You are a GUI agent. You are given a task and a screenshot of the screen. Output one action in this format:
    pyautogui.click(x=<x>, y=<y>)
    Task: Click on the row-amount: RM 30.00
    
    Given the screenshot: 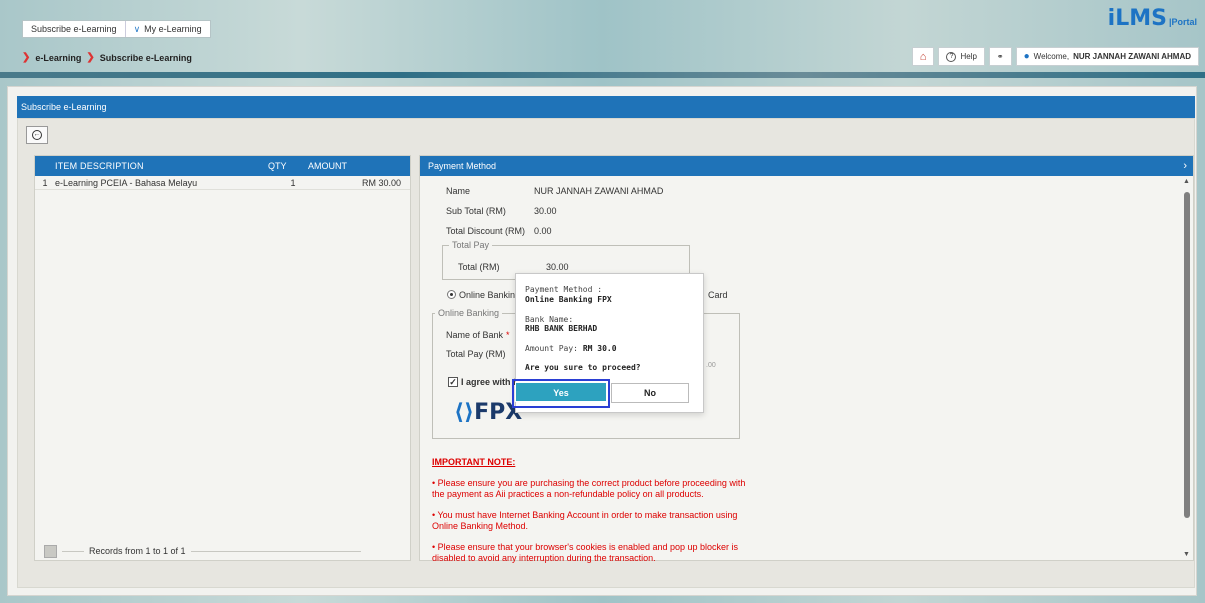 What is the action you would take?
    pyautogui.click(x=381, y=182)
    